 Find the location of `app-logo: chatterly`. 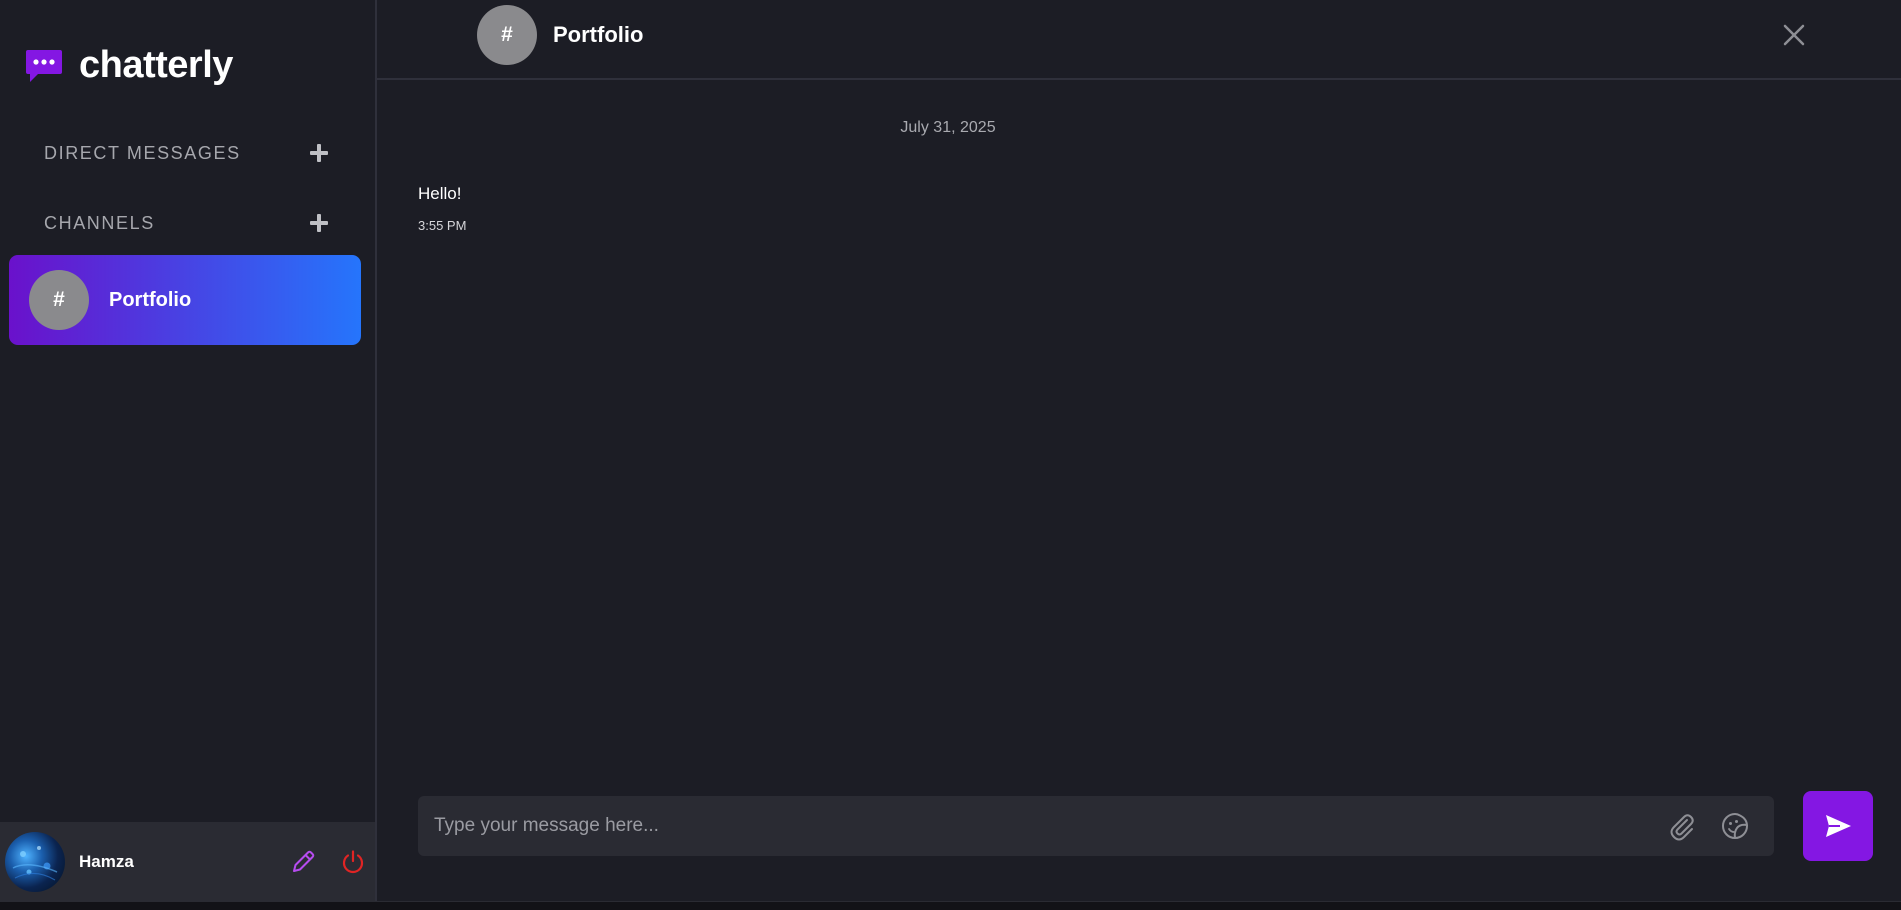

app-logo: chatterly is located at coordinates (128, 65).